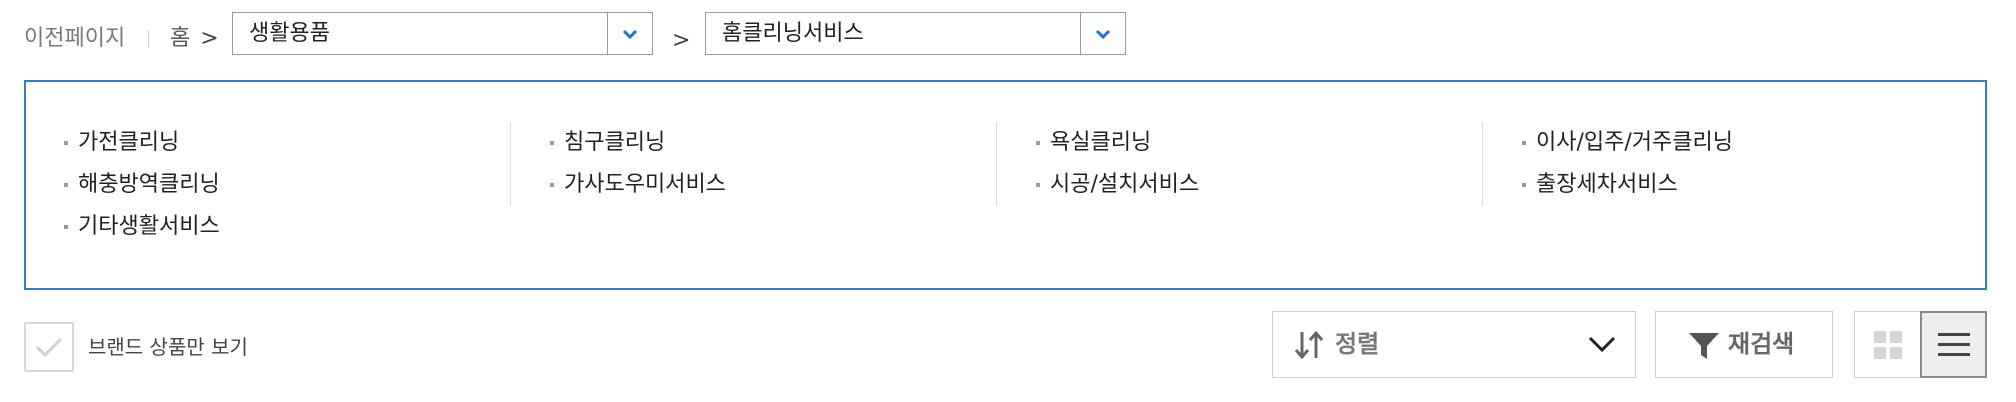 The image size is (2016, 402). I want to click on category-level1-value: 생활용품, so click(289, 33).